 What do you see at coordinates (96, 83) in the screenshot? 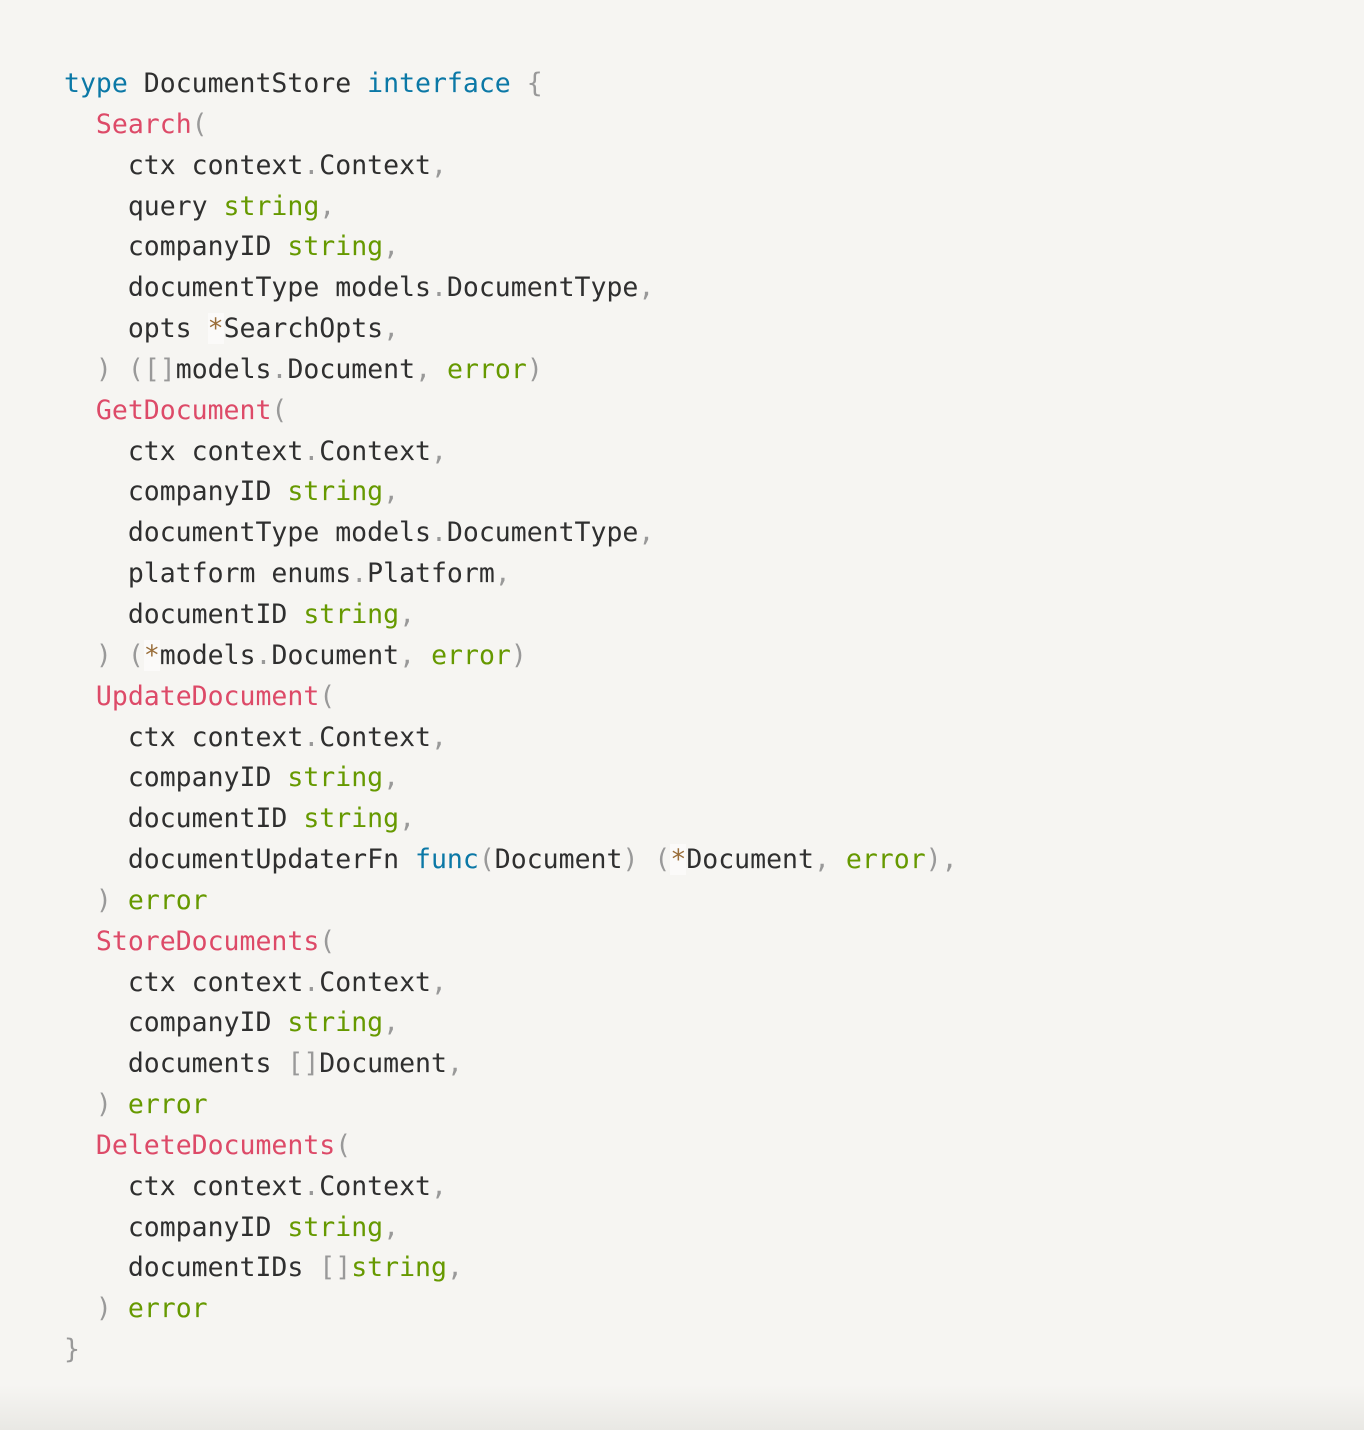
I see `keyword-token: type` at bounding box center [96, 83].